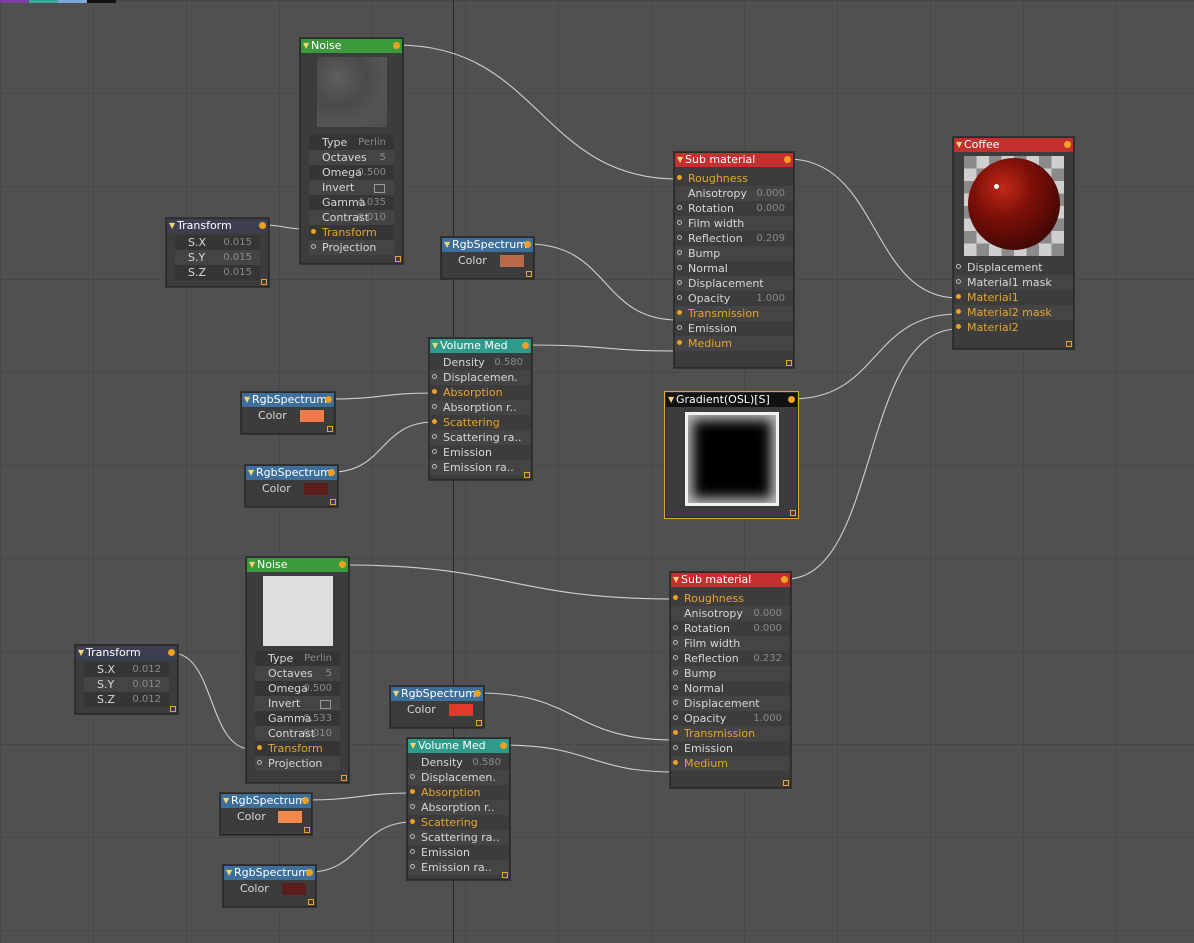 Image resolution: width=1194 pixels, height=943 pixels. I want to click on param-value: 0.012, so click(146, 684).